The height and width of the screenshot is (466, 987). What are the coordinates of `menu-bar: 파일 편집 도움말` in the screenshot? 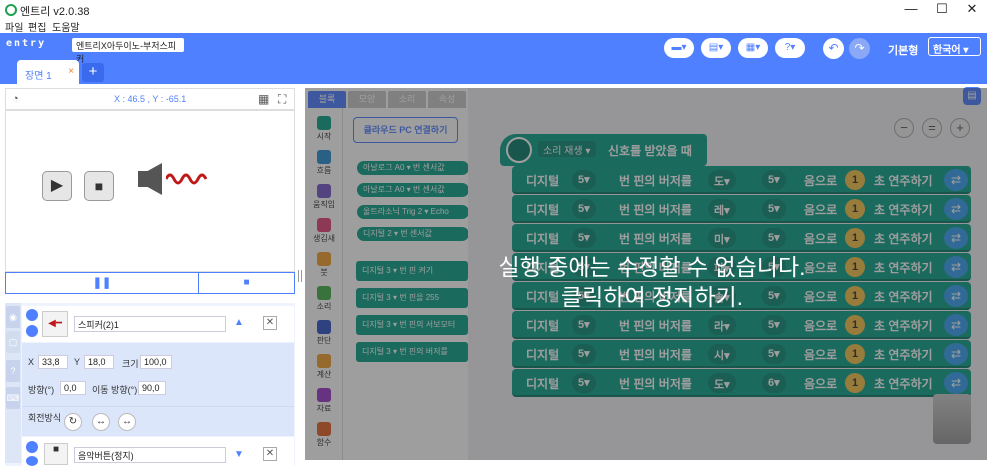 It's located at (493, 26).